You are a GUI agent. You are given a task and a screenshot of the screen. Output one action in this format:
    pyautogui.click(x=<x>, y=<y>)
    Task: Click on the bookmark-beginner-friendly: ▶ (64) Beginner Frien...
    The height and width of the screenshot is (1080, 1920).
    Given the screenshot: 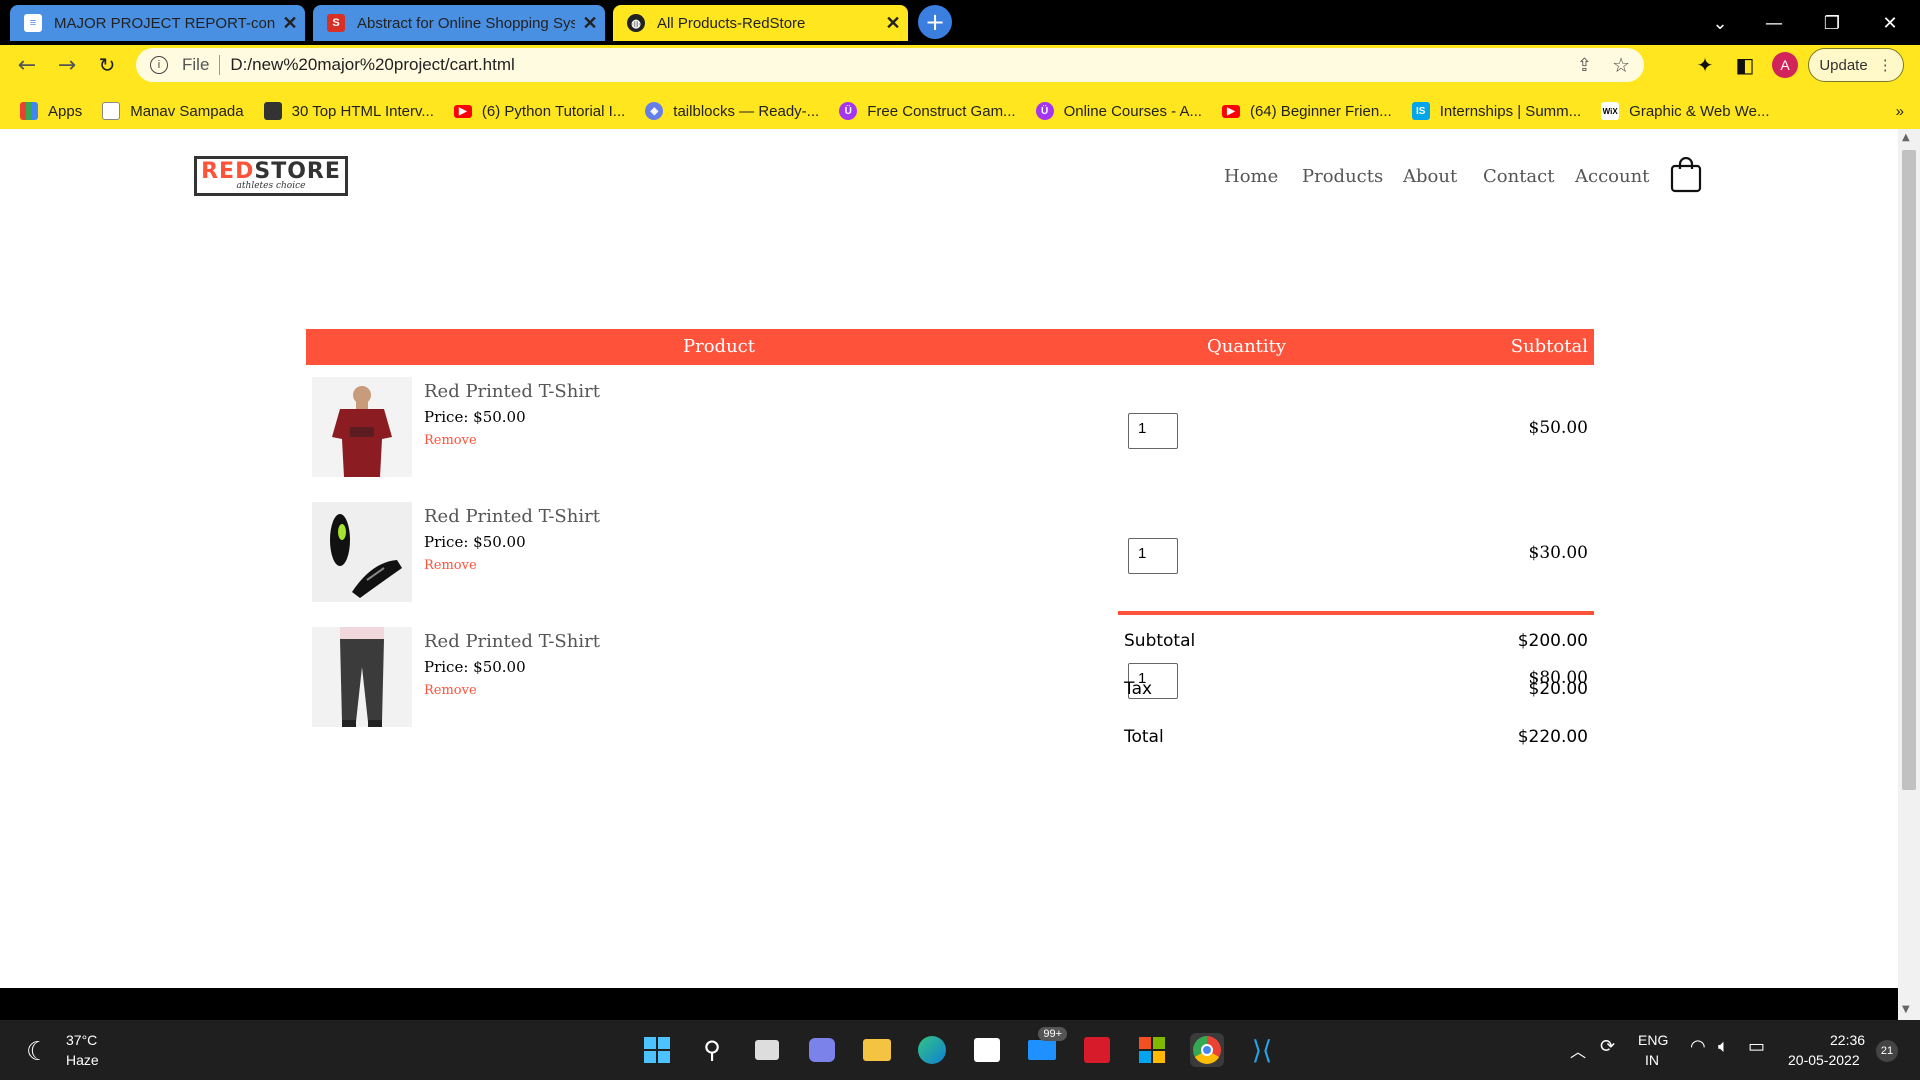 What is the action you would take?
    pyautogui.click(x=1306, y=111)
    